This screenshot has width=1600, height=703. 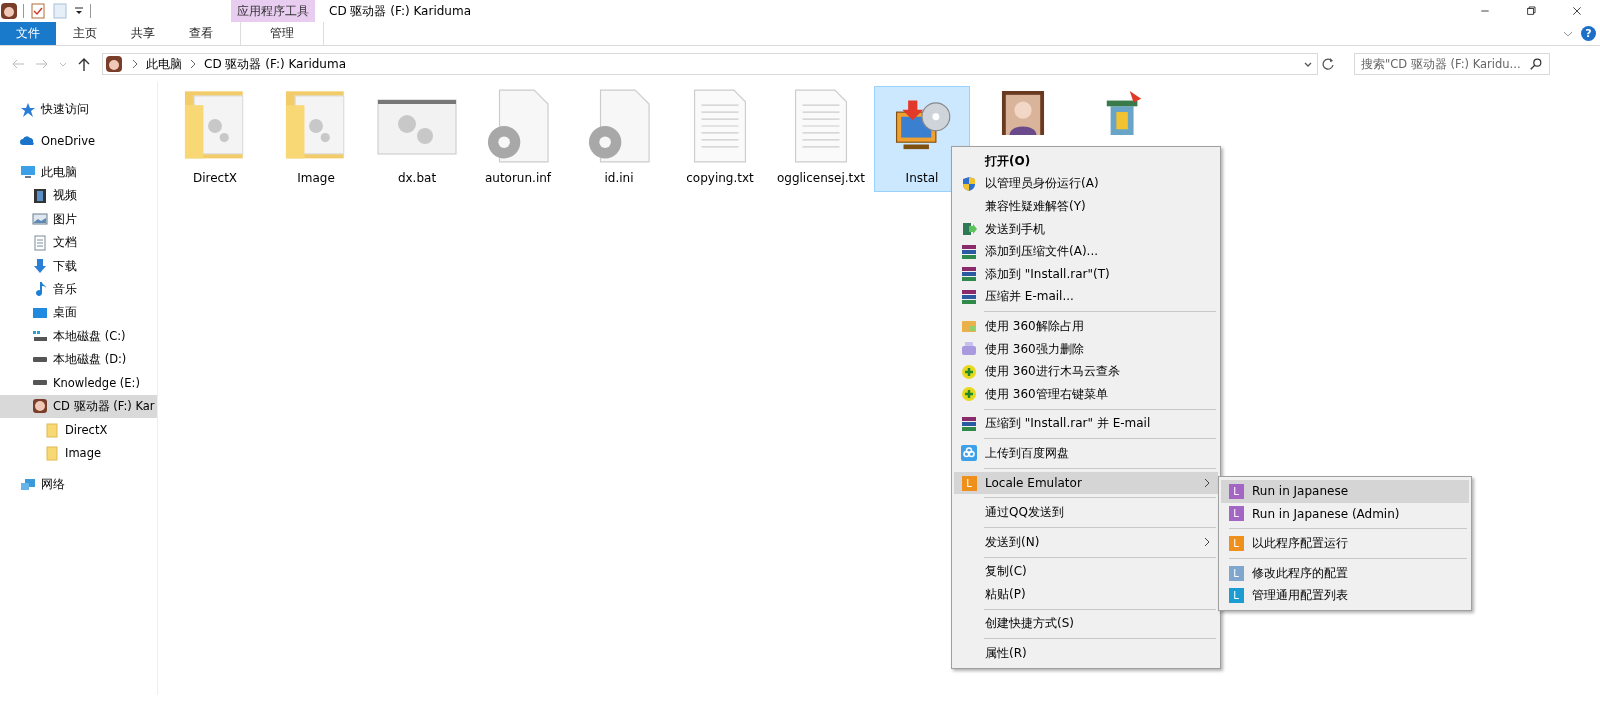 I want to click on download-arrow-icon, so click(x=40, y=266).